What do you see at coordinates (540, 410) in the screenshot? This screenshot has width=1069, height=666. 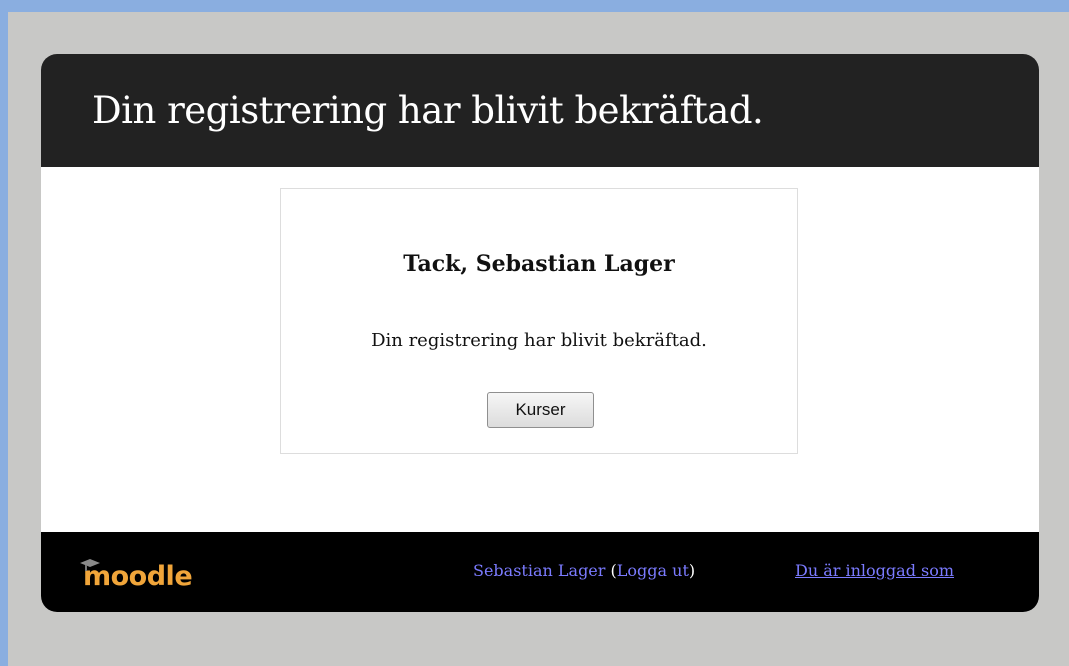 I see `courses-button: Kurser` at bounding box center [540, 410].